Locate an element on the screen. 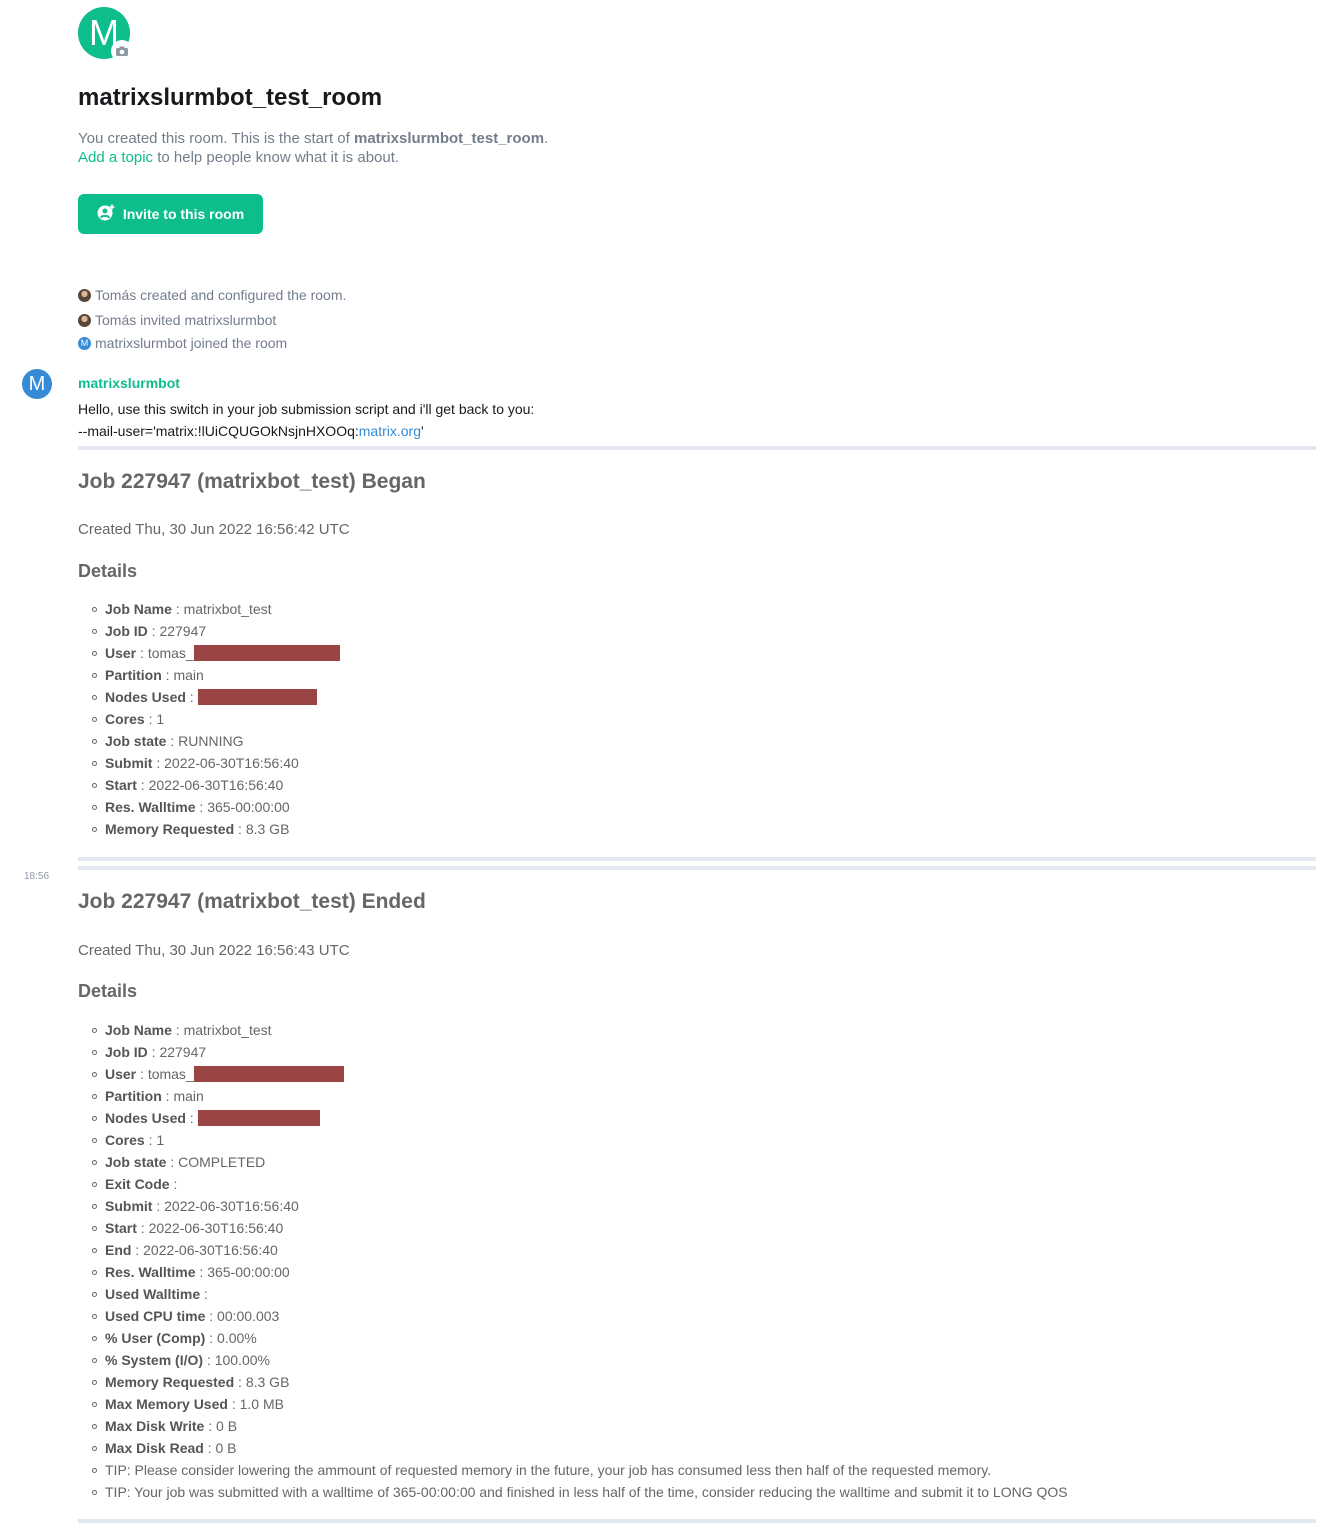  detail-value: 8.3 GB is located at coordinates (267, 1382).